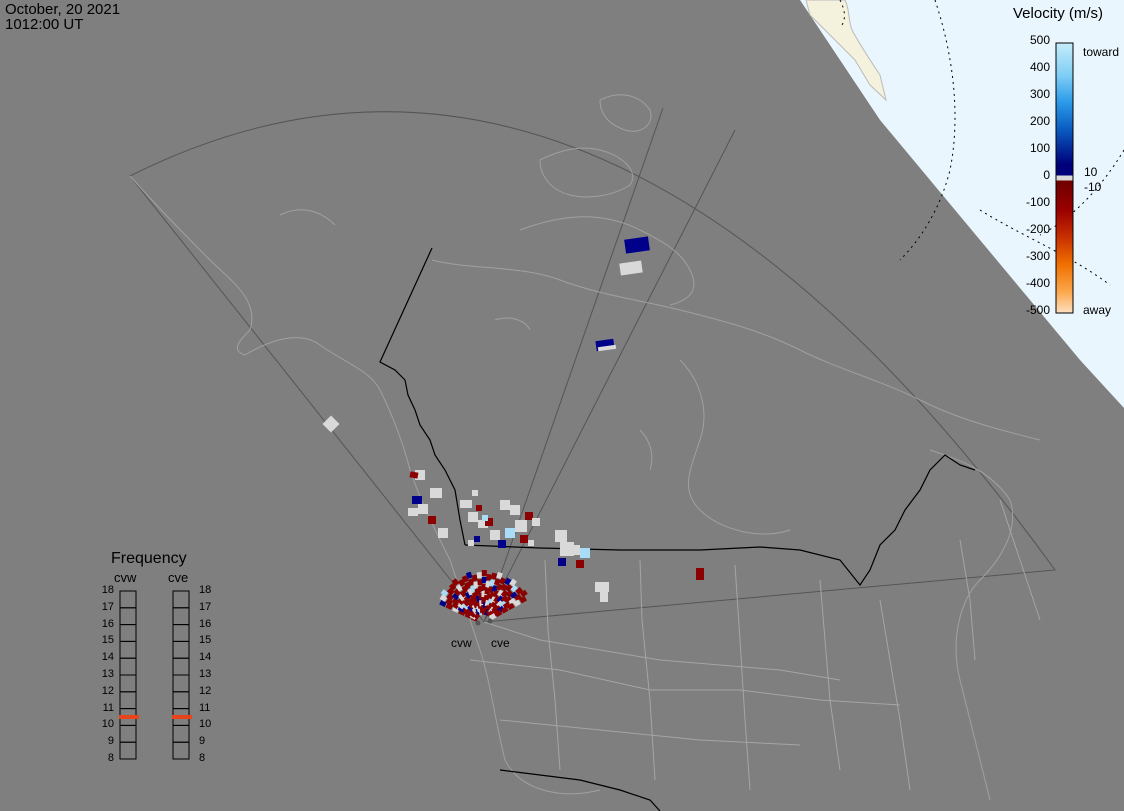  I want to click on velocity-tick: -500, so click(1037, 310).